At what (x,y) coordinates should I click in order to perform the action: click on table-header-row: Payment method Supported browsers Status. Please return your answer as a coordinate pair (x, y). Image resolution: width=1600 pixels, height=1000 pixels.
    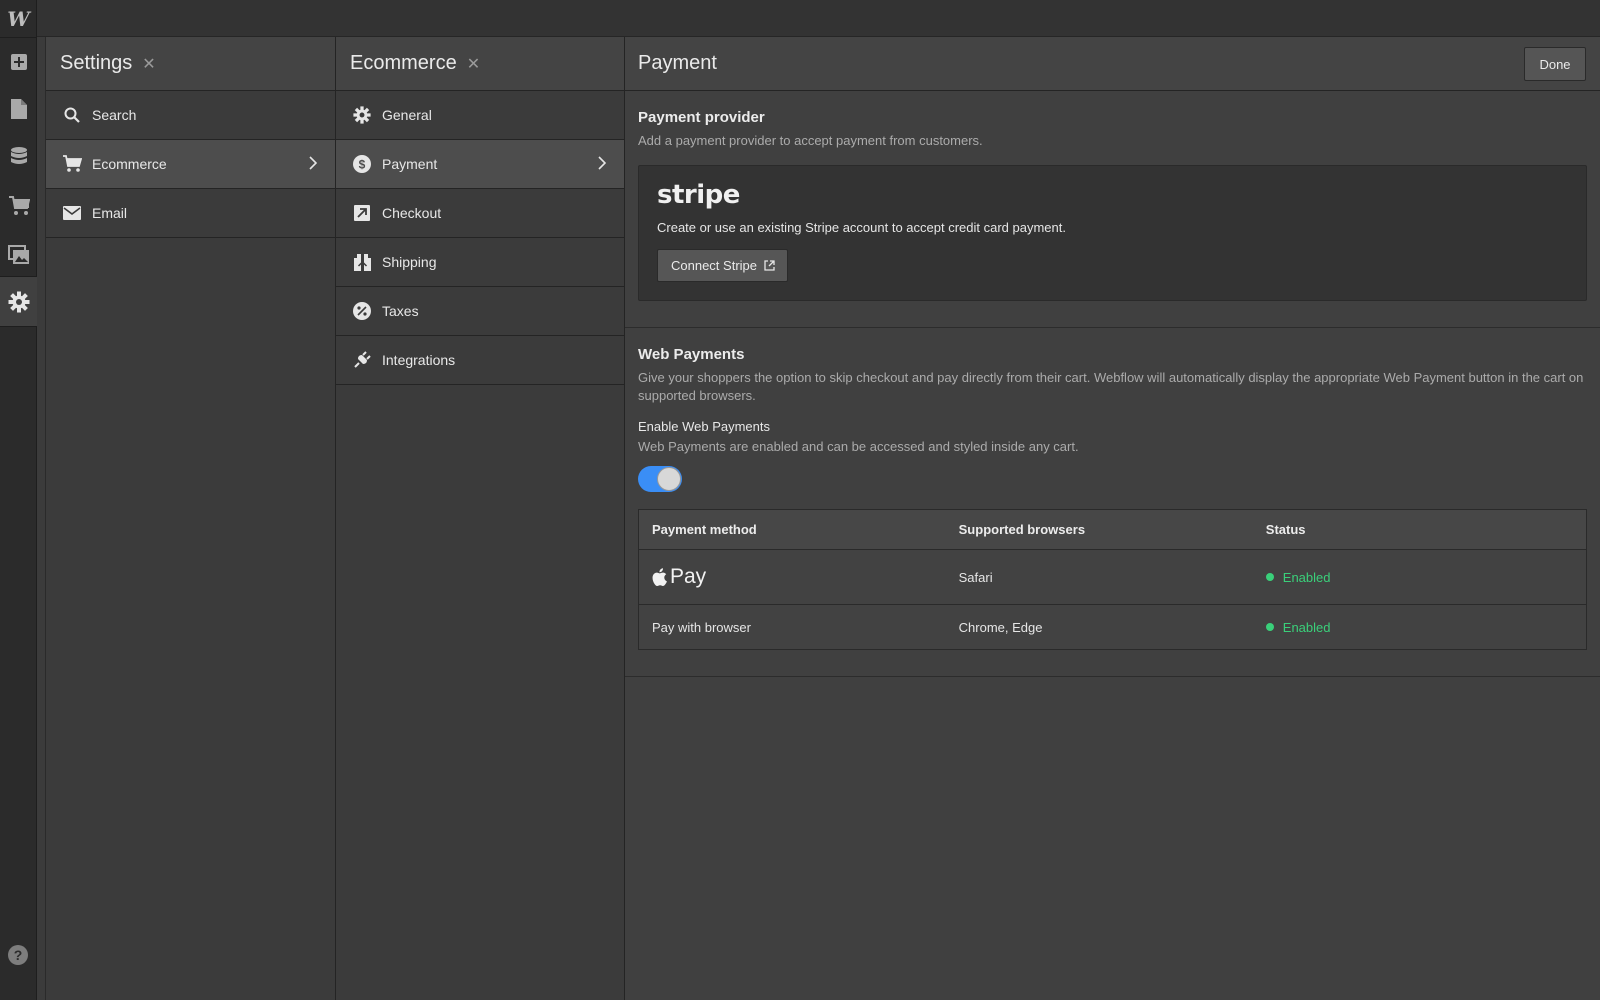
    Looking at the image, I should click on (1112, 529).